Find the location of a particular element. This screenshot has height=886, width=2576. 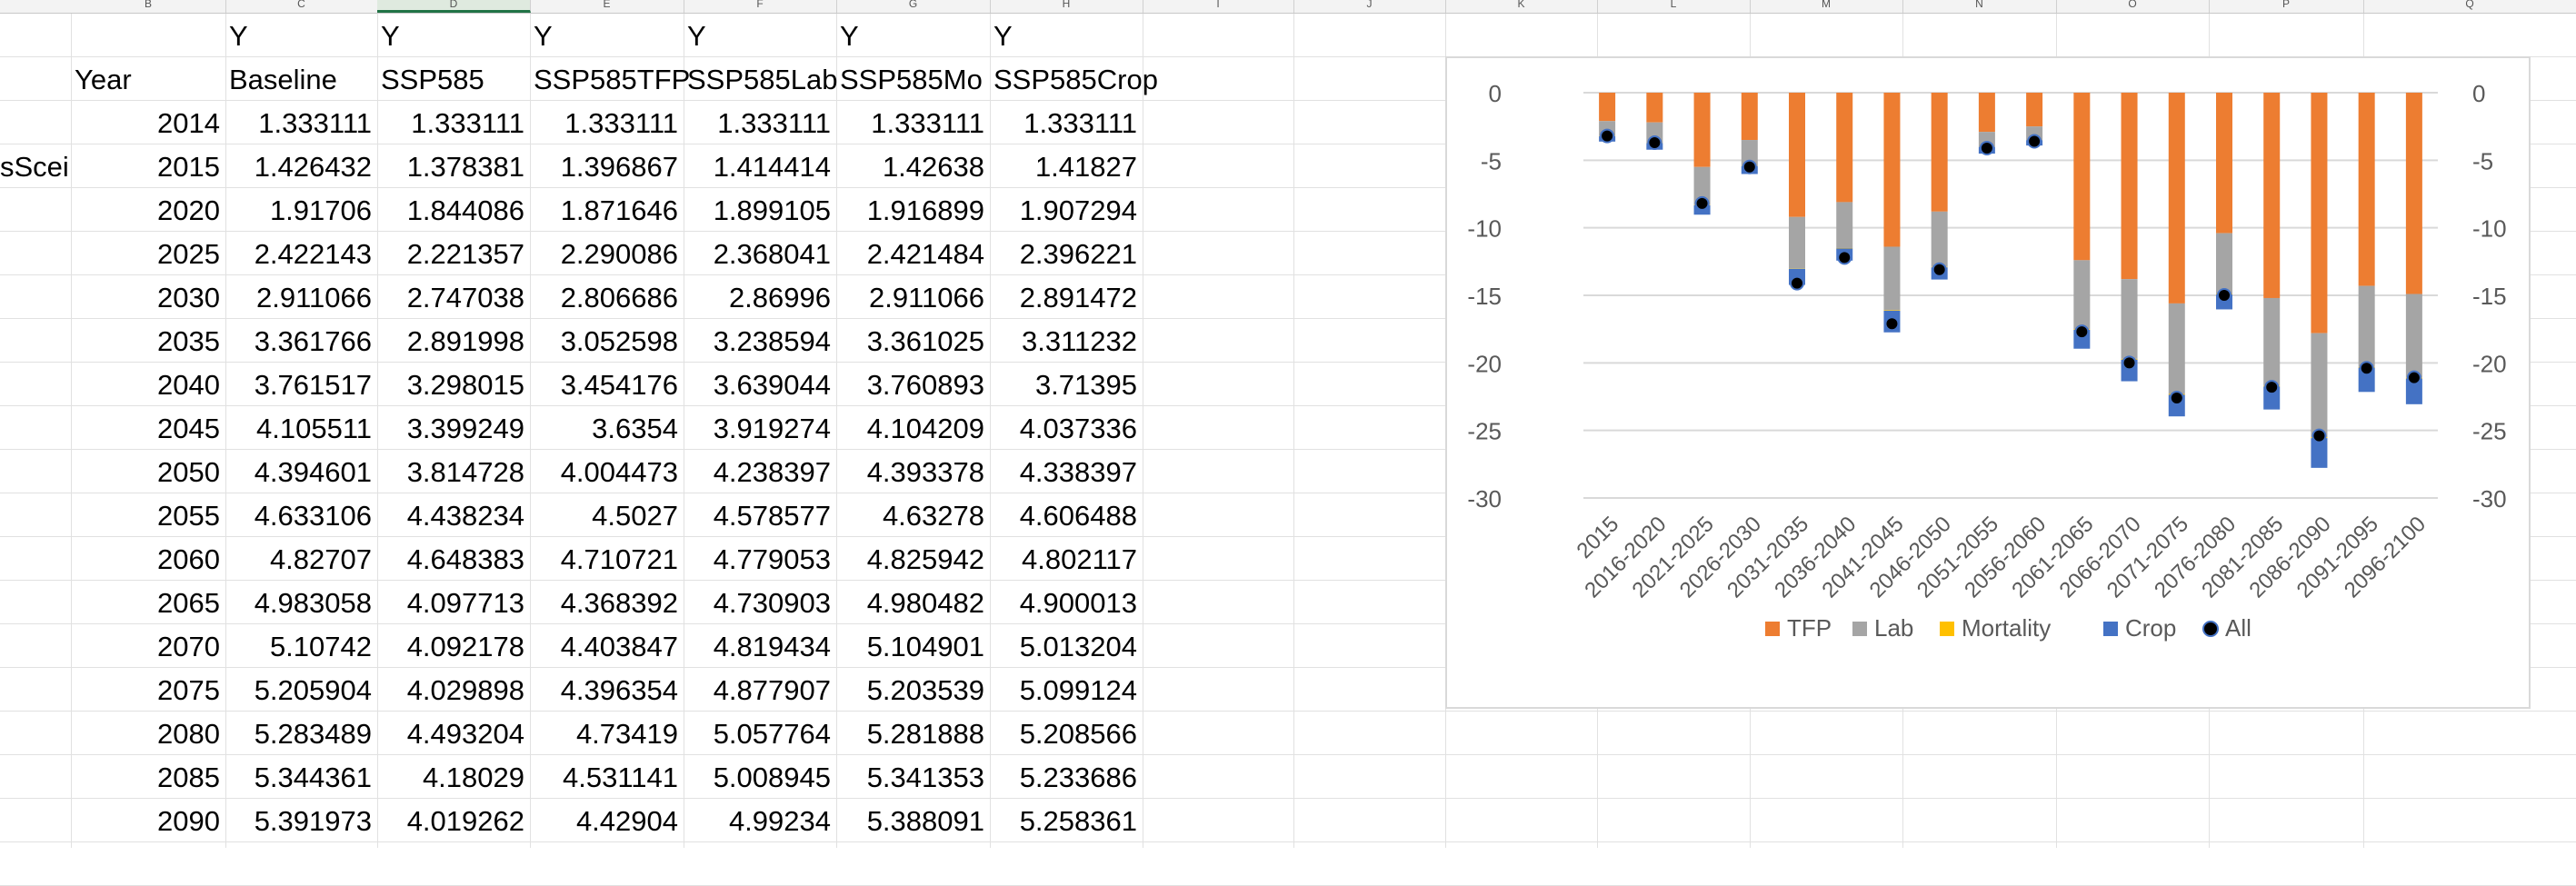

year-cell: 2030 is located at coordinates (148, 298).